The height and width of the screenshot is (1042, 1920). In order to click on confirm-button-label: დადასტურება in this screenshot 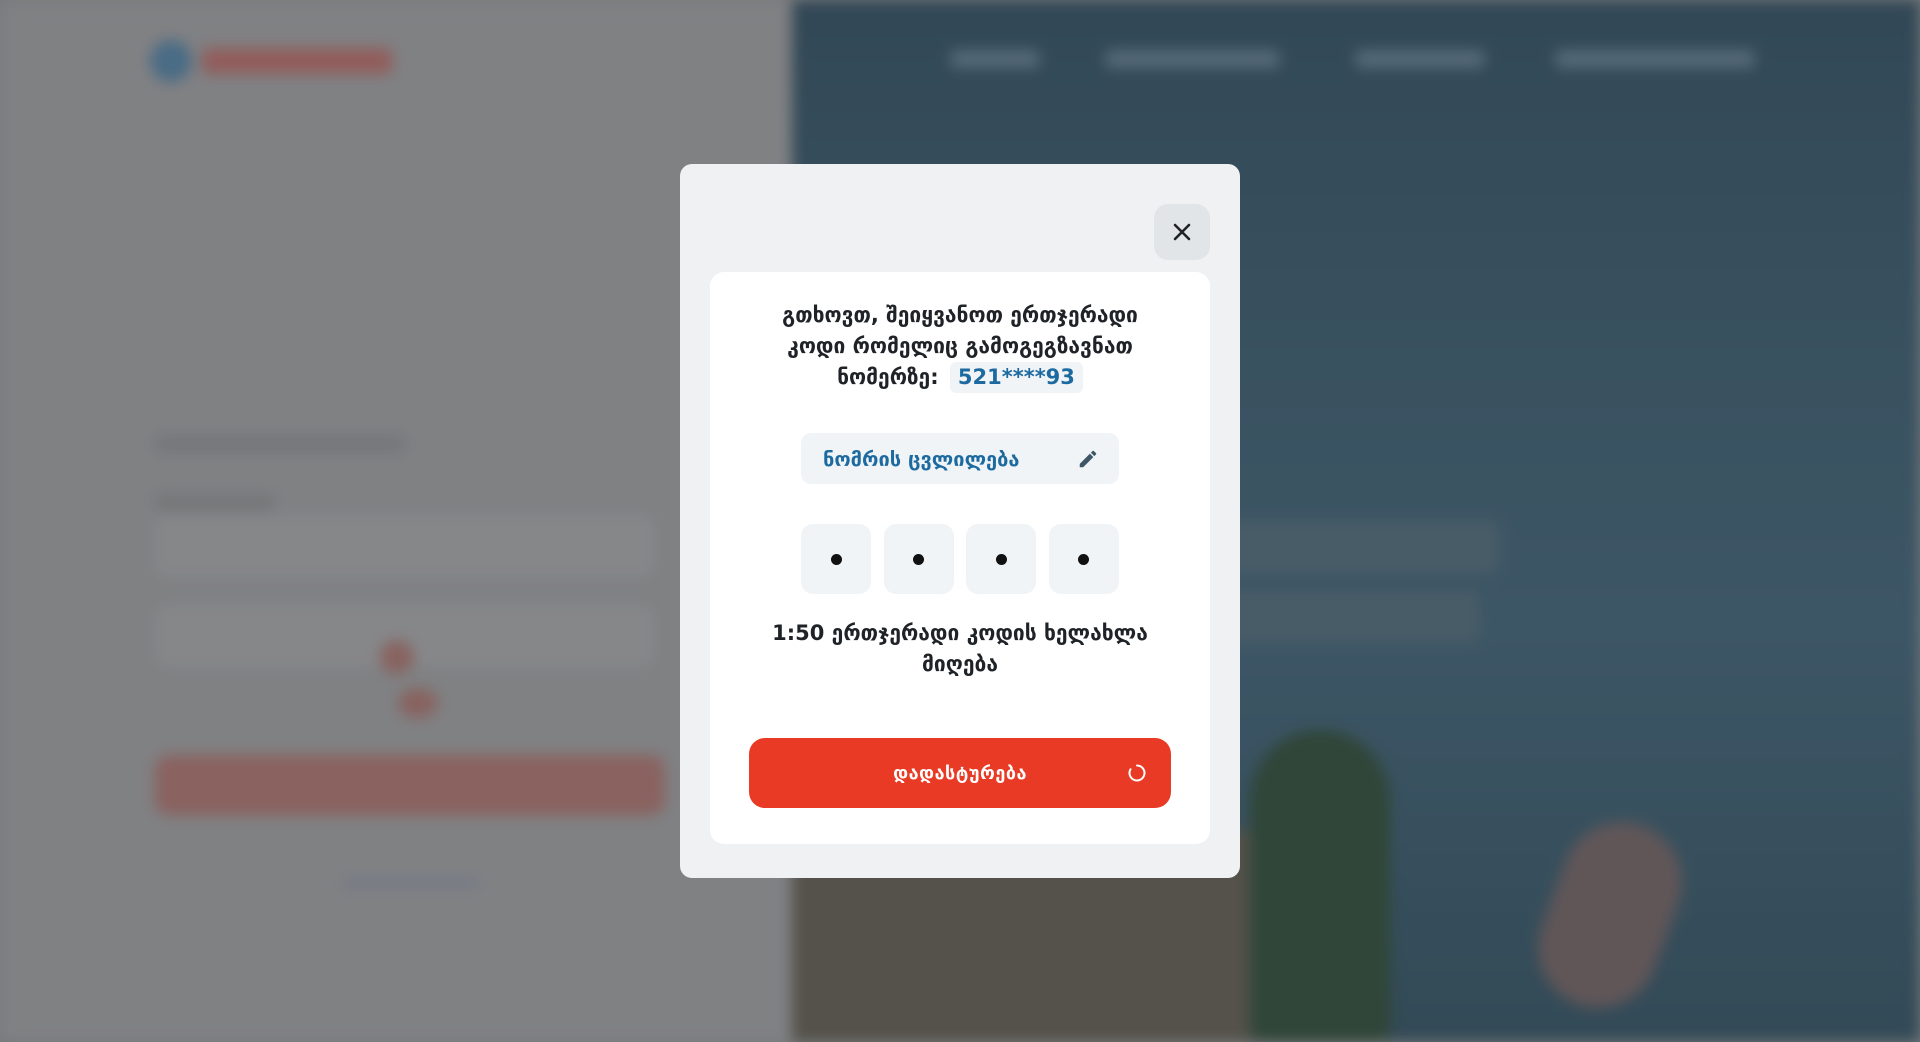, I will do `click(960, 773)`.